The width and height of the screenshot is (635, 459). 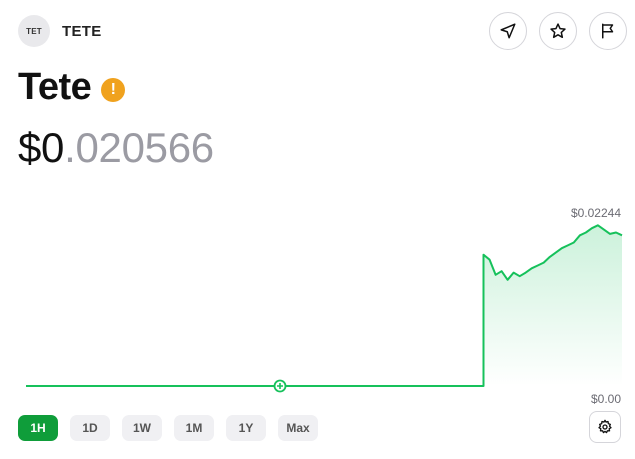 I want to click on time-range-selector: 1H 1D 1W 1M 1Y Max, so click(x=168, y=428).